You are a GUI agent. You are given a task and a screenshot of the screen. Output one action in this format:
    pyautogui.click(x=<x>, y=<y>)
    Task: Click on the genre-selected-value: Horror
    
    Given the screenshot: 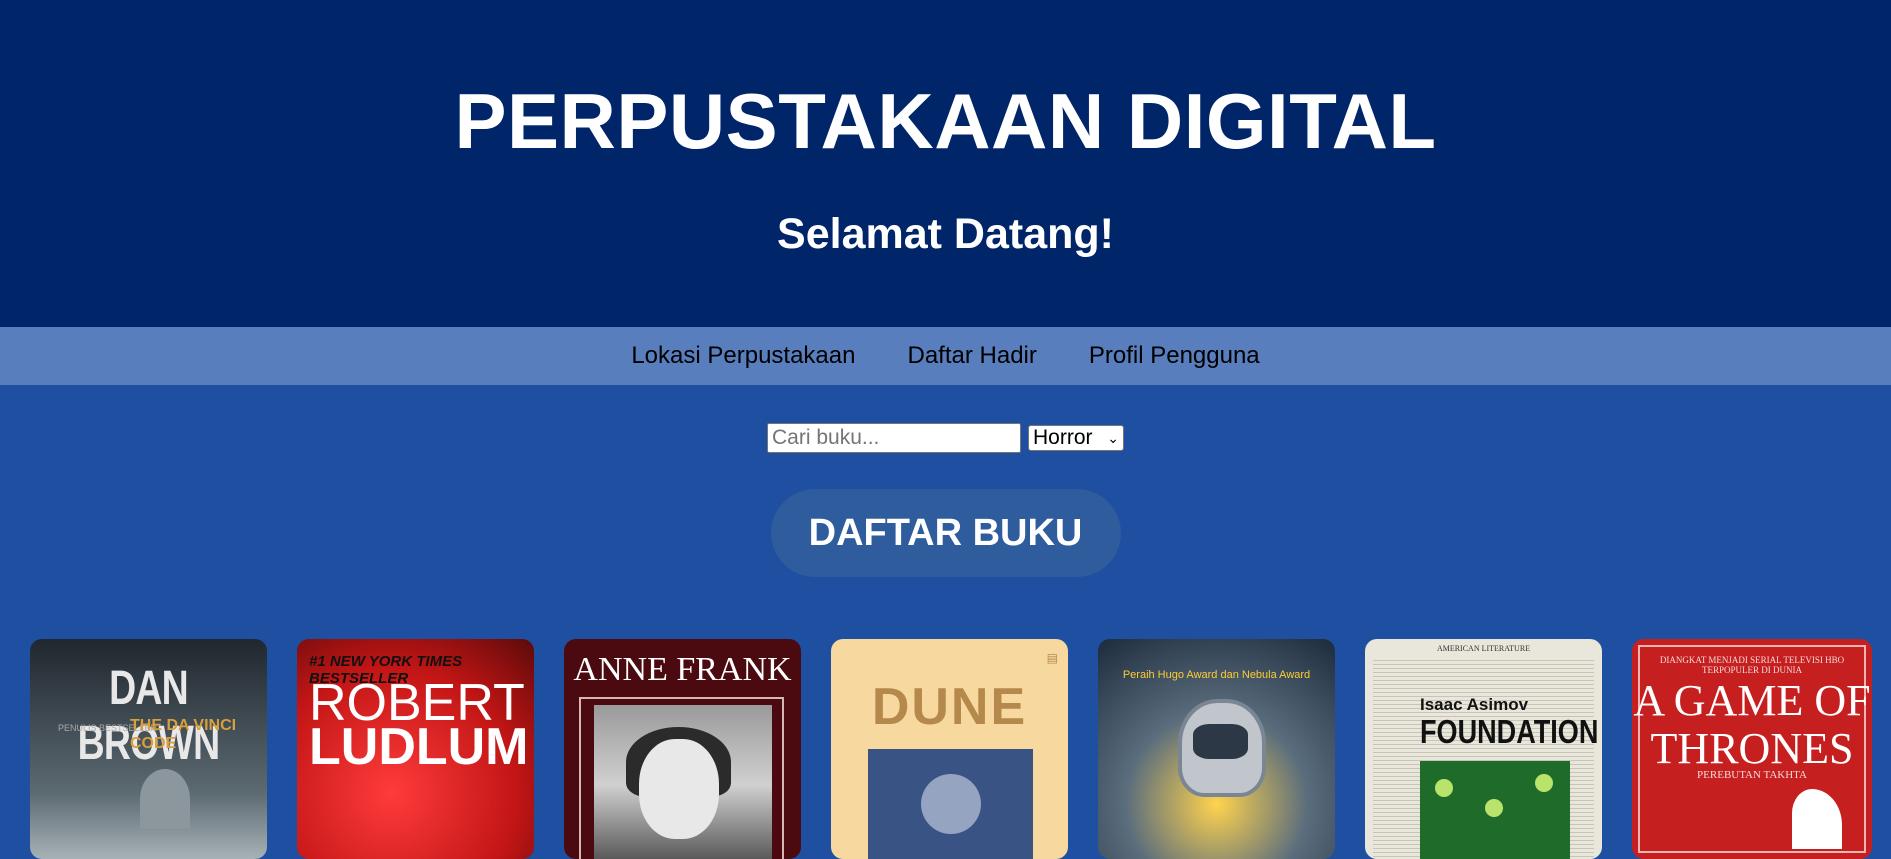 What is the action you would take?
    pyautogui.click(x=1063, y=437)
    